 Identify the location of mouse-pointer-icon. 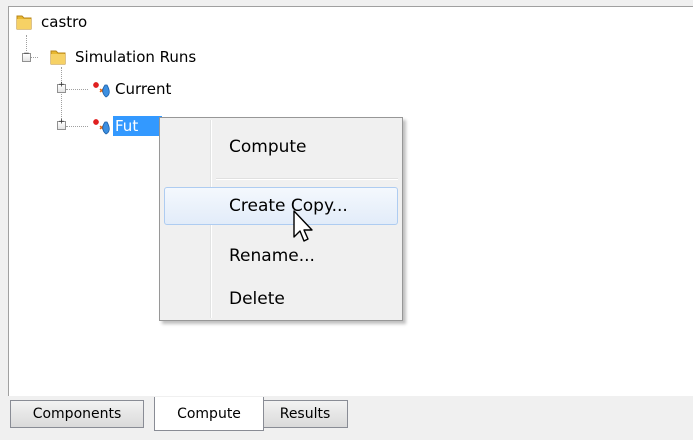
(305, 228).